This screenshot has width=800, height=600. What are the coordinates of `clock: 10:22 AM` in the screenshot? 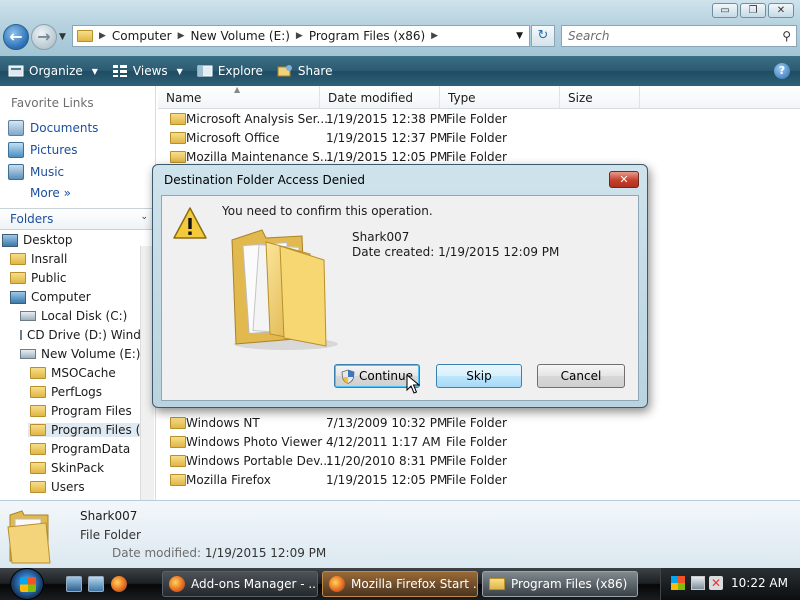 It's located at (759, 583).